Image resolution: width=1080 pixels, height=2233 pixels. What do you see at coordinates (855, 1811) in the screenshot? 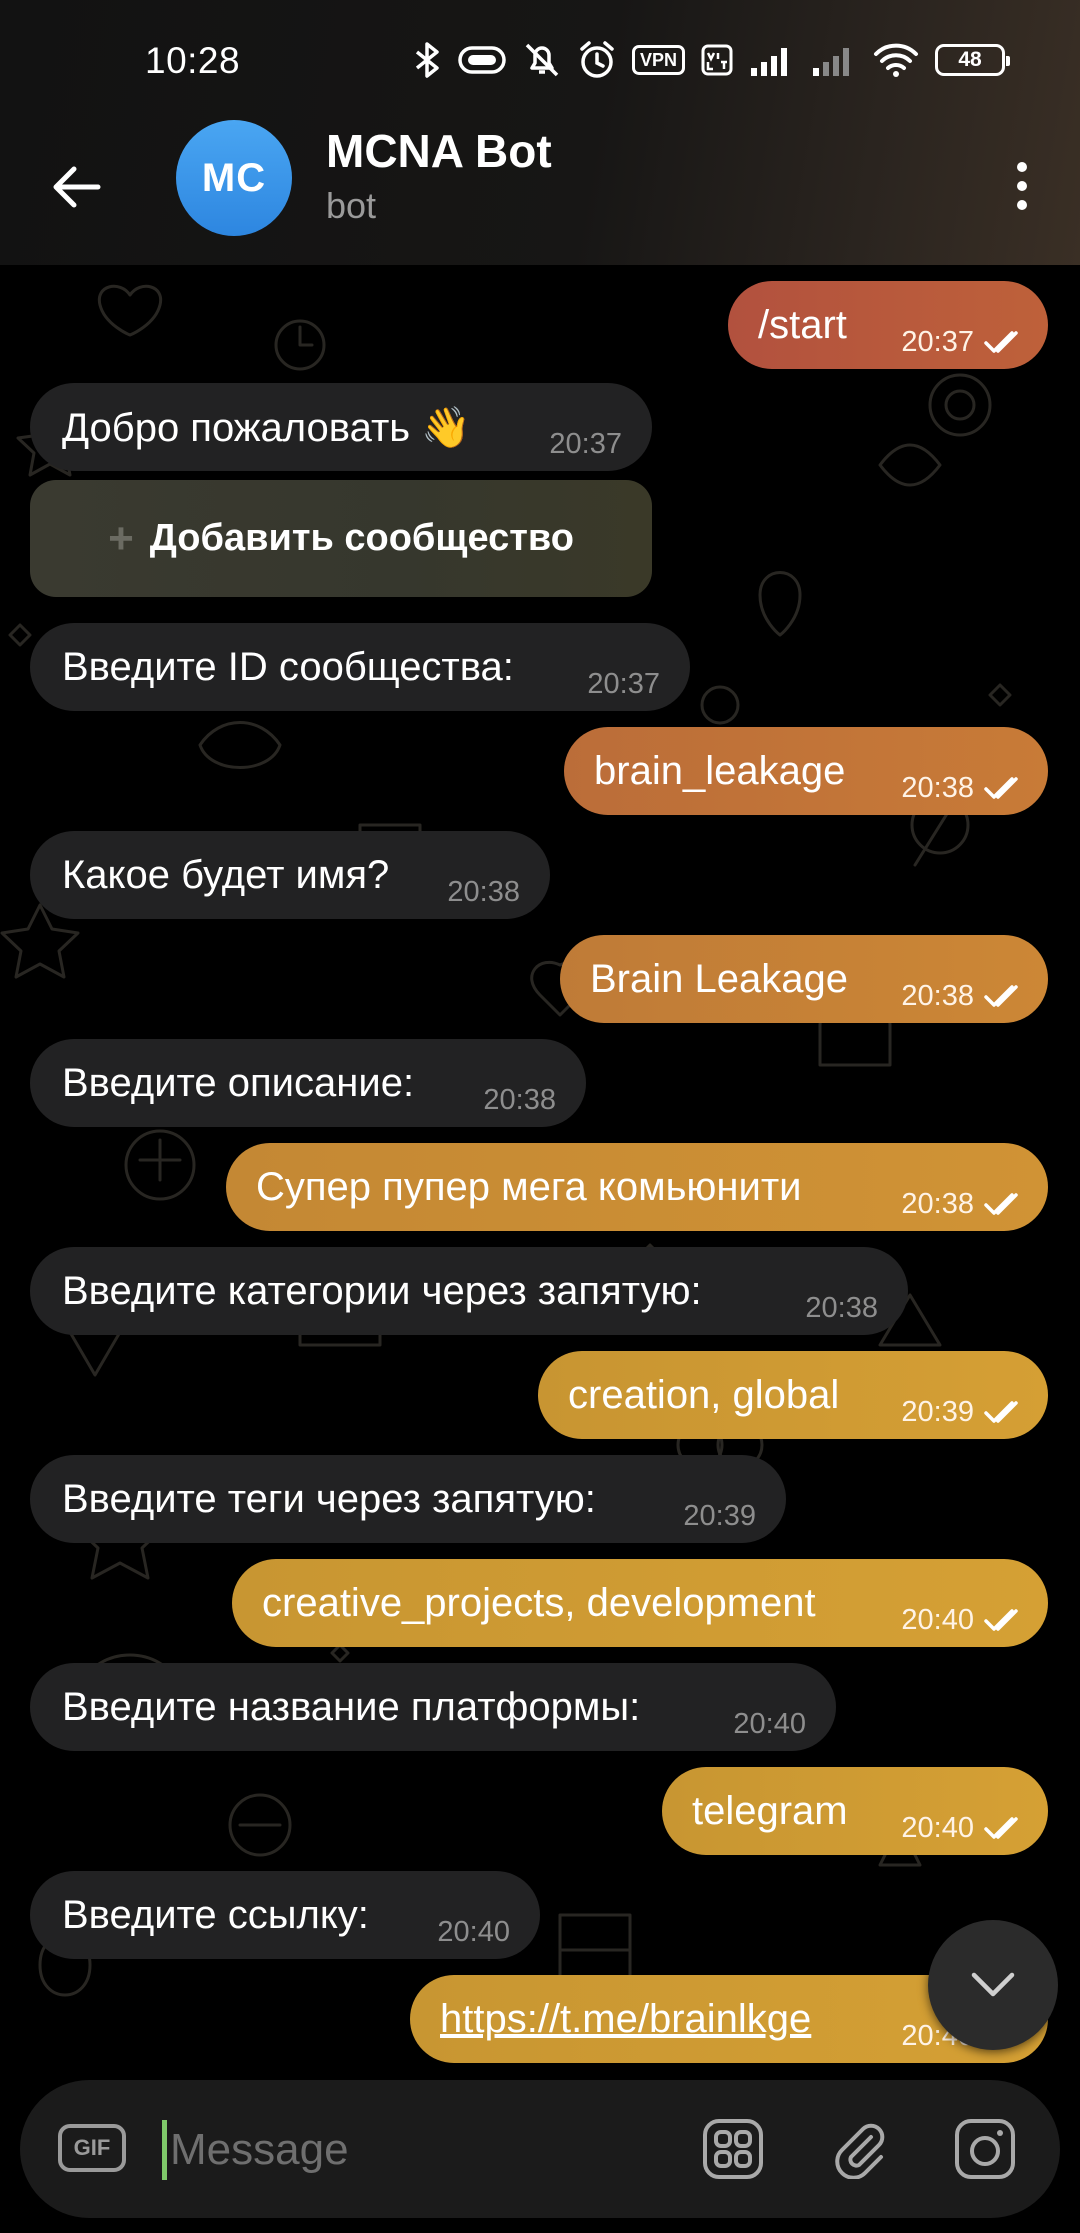
I see `outgoing-message: telegram 20:40` at bounding box center [855, 1811].